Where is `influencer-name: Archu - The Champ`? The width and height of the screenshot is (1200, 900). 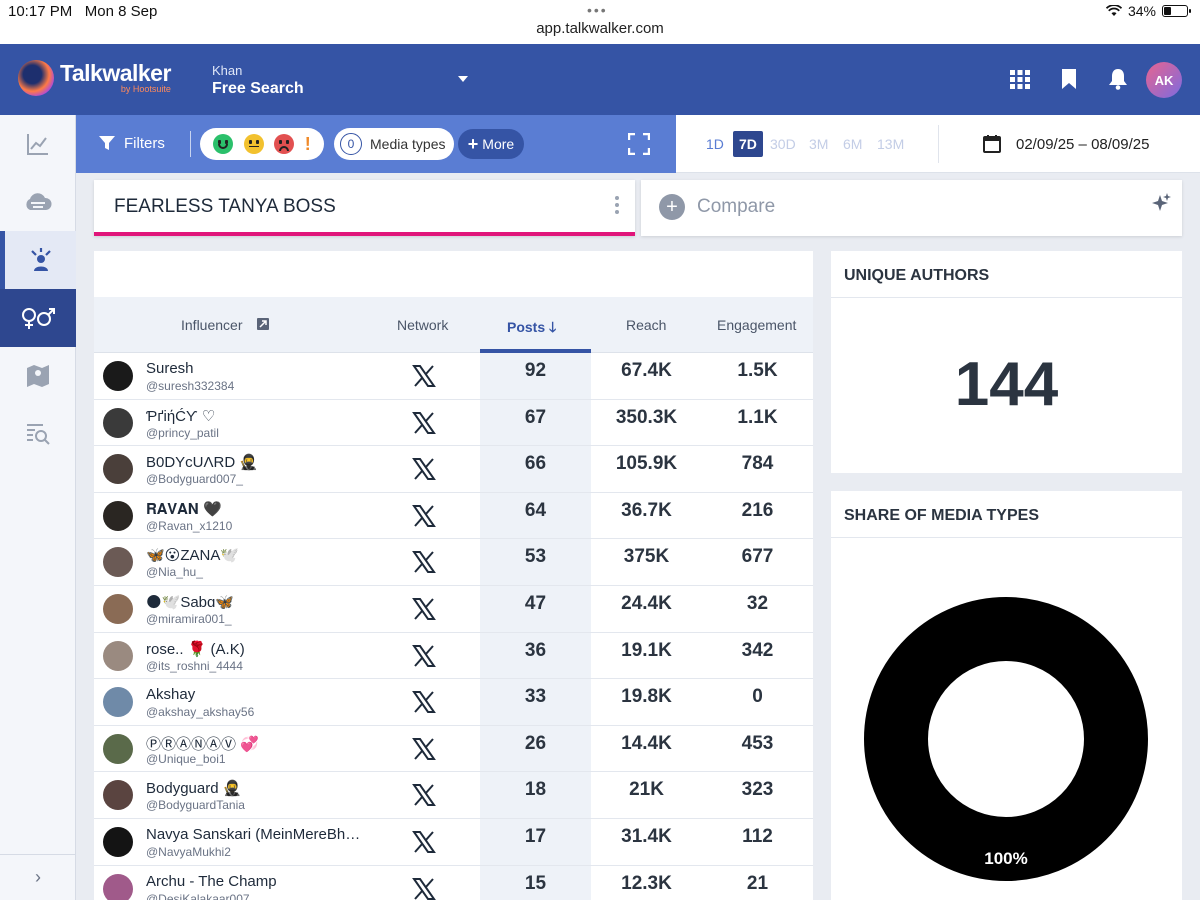 influencer-name: Archu - The Champ is located at coordinates (255, 881).